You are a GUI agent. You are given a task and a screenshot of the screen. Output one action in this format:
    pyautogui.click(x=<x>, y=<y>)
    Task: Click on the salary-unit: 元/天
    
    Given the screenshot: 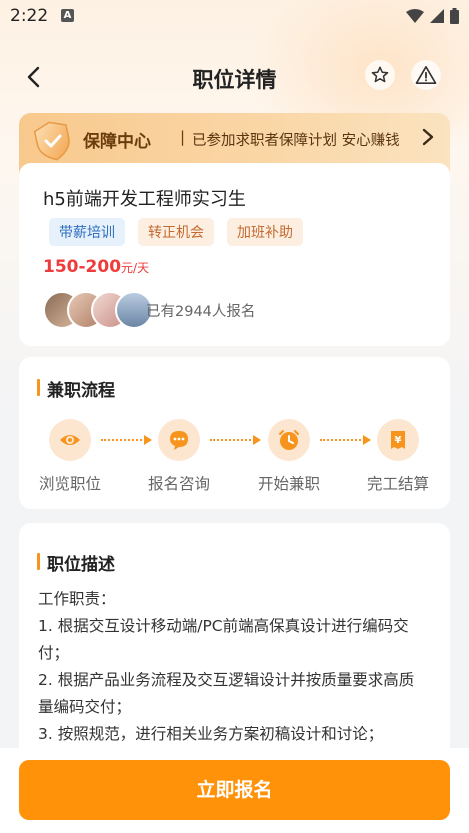 What is the action you would take?
    pyautogui.click(x=135, y=268)
    